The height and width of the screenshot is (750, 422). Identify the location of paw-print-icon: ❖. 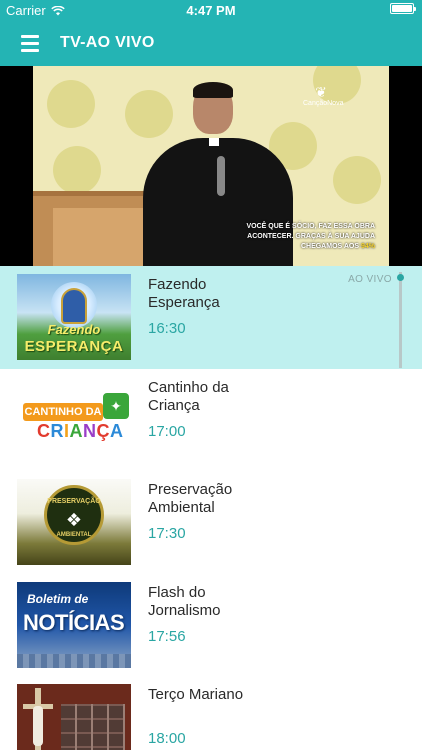
(74, 520).